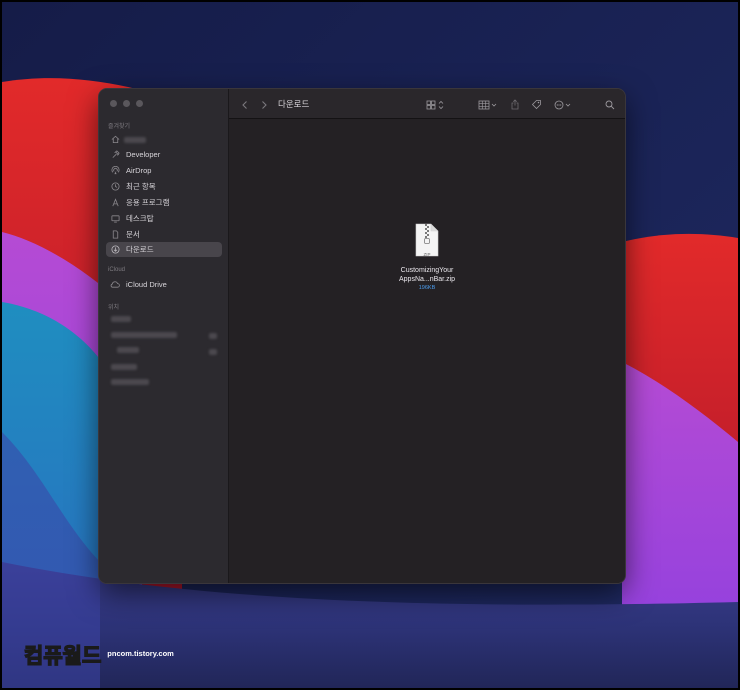  Describe the element at coordinates (148, 202) in the screenshot. I see `sidebar-item-label: 응용 프로그램` at that location.